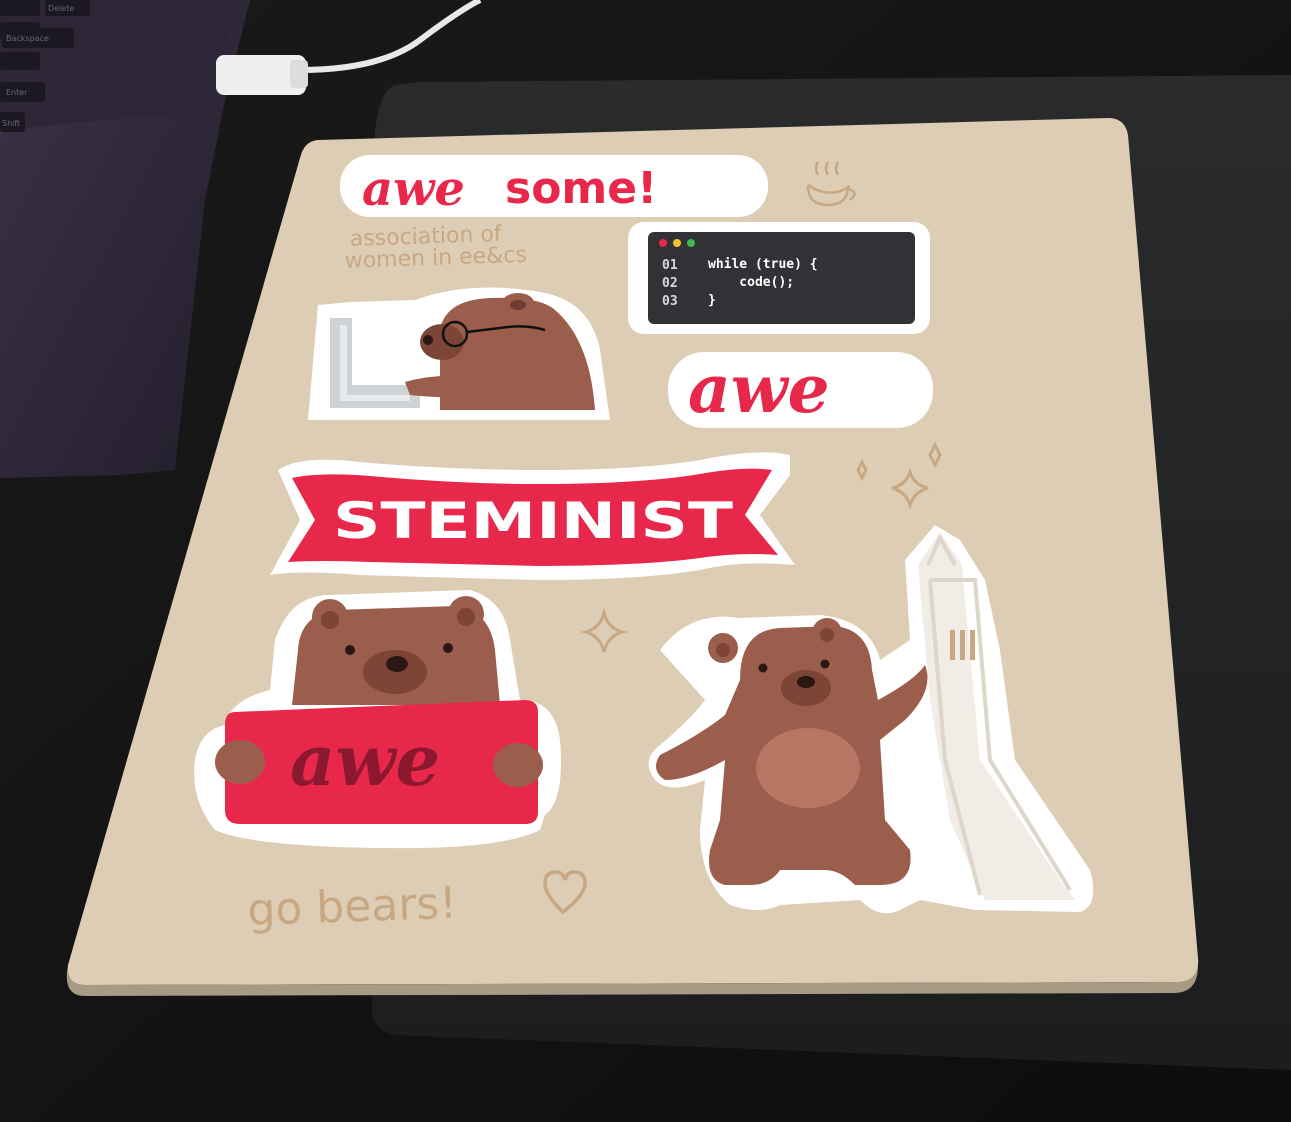  I want to click on steminist-banner-sticker: STEMINIST, so click(532, 516).